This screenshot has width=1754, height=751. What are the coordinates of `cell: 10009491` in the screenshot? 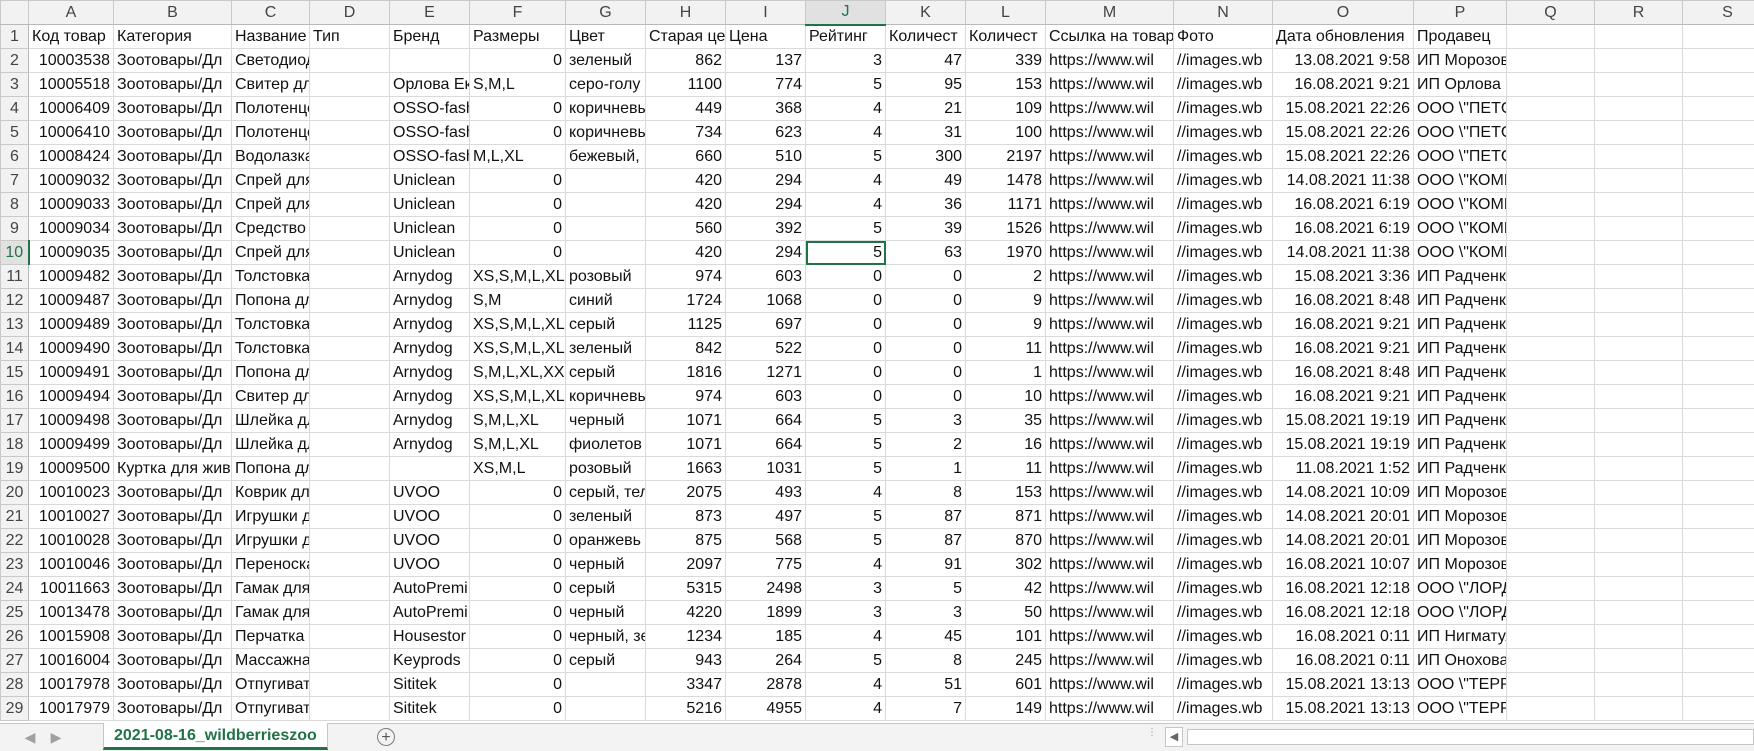 It's located at (71, 372).